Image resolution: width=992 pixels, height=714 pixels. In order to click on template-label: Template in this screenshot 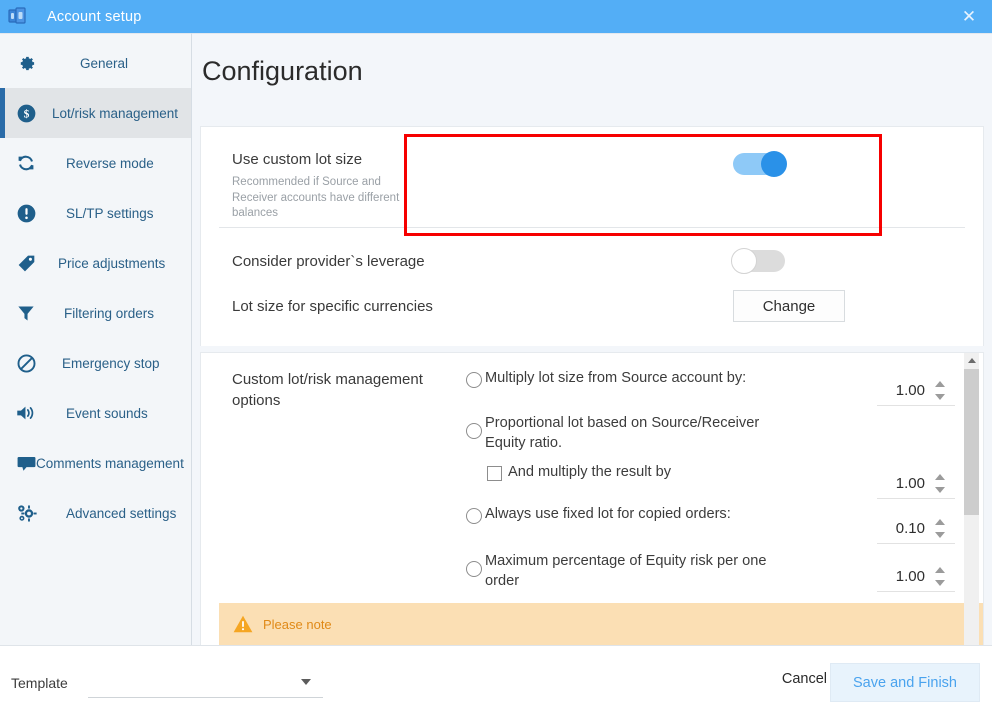, I will do `click(39, 683)`.